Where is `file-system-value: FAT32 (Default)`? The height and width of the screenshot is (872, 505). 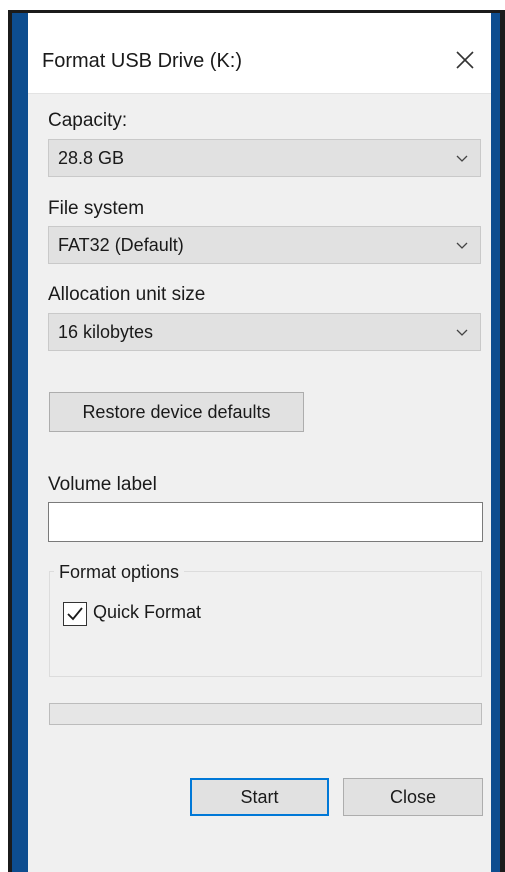 file-system-value: FAT32 (Default) is located at coordinates (121, 245).